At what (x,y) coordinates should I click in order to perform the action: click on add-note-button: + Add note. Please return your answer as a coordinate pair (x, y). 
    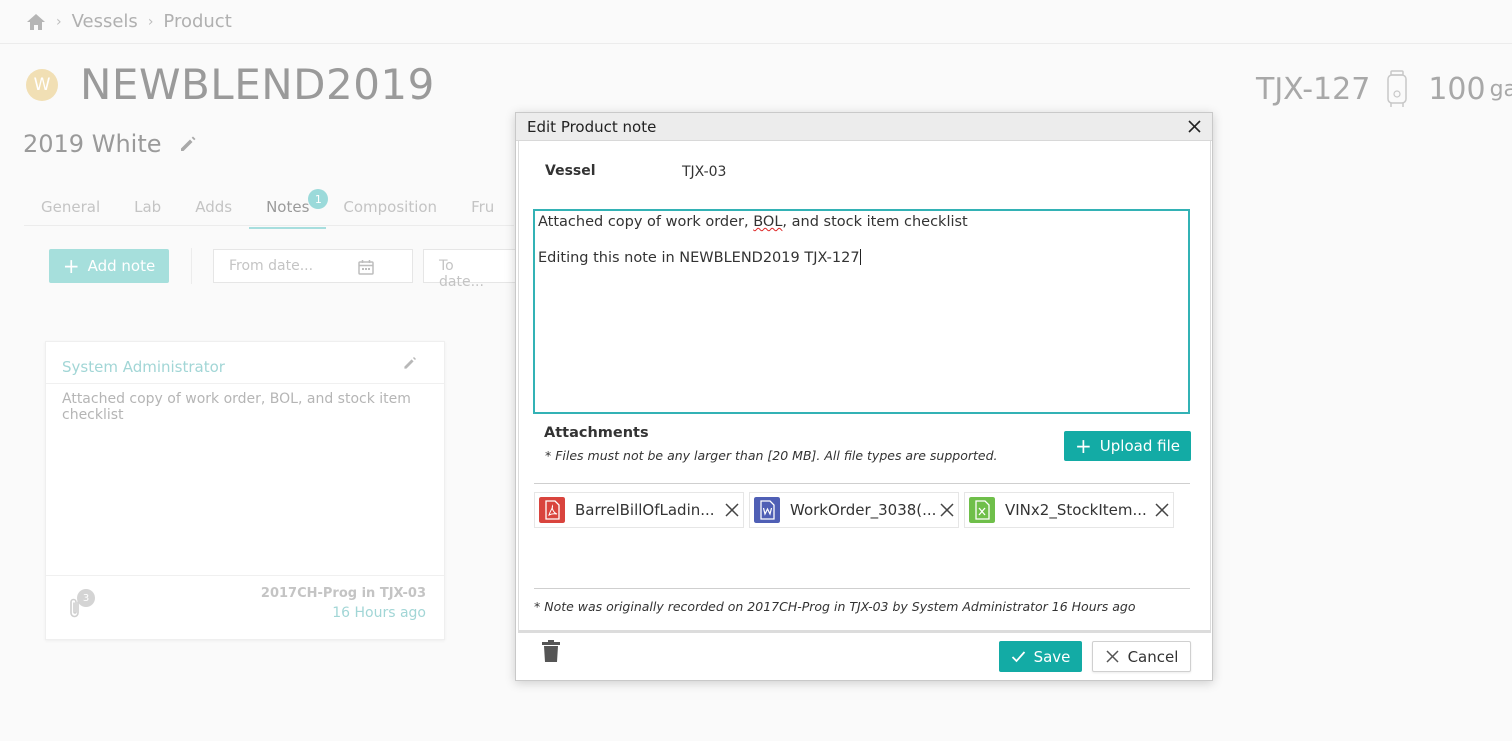
    Looking at the image, I should click on (109, 266).